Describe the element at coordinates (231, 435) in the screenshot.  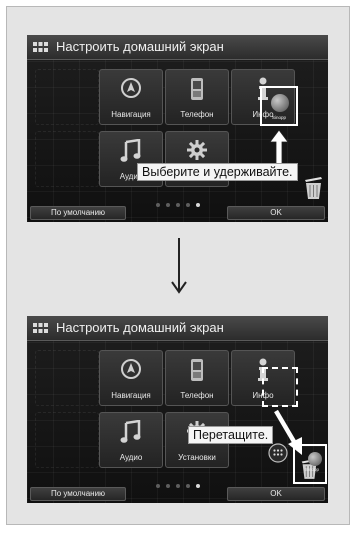
I see `callout-drag: Перетащите.` at that location.